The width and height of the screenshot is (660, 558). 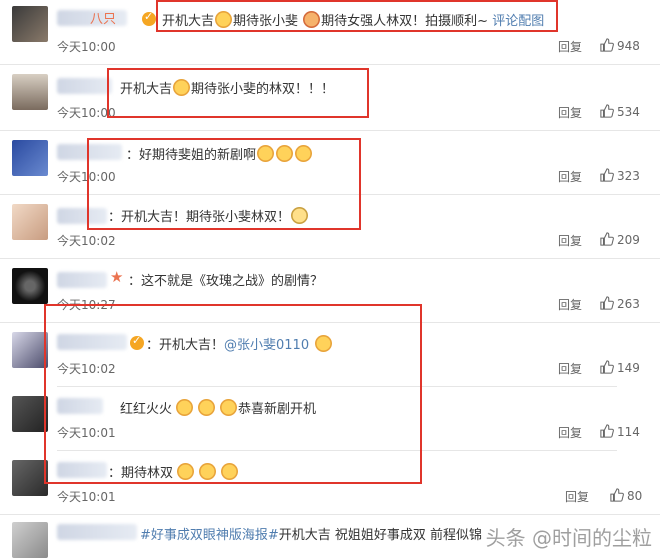 What do you see at coordinates (628, 368) in the screenshot?
I see `like-count: 149` at bounding box center [628, 368].